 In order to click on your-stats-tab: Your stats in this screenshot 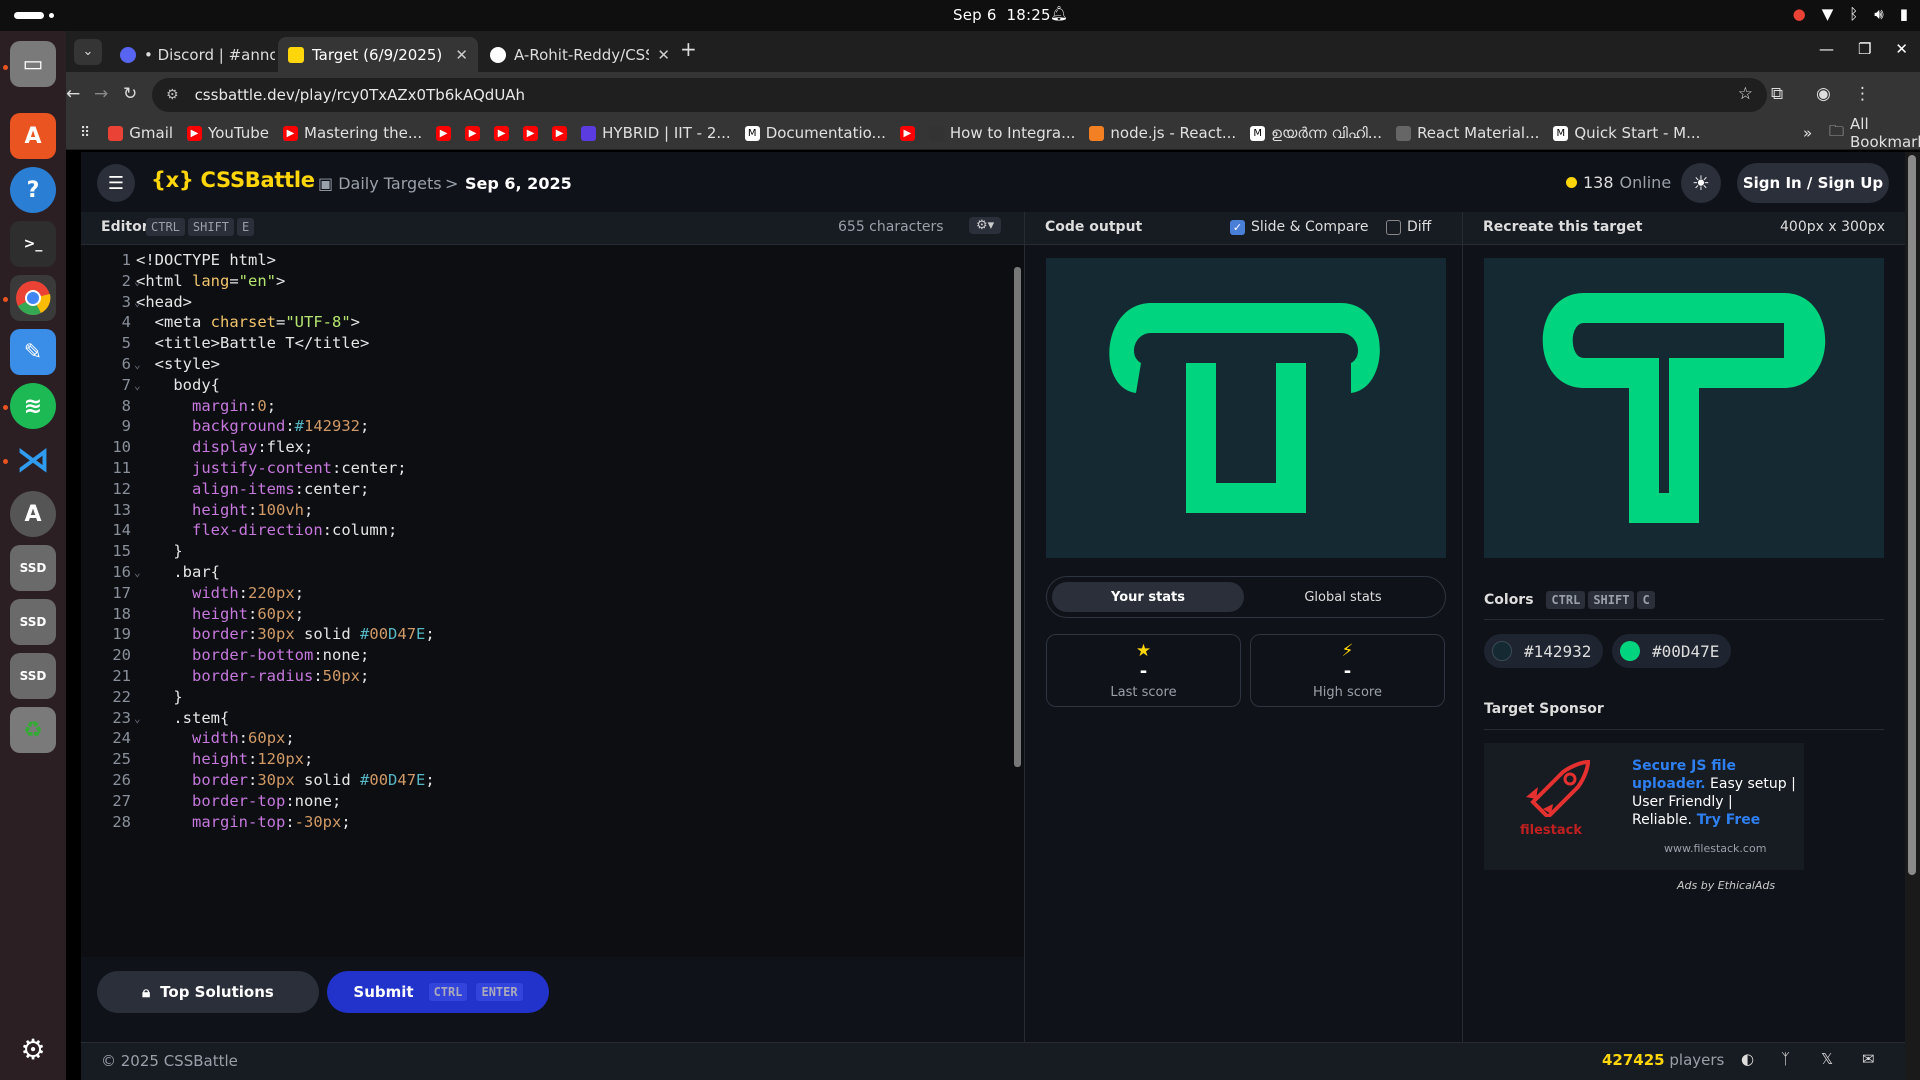, I will do `click(1148, 597)`.